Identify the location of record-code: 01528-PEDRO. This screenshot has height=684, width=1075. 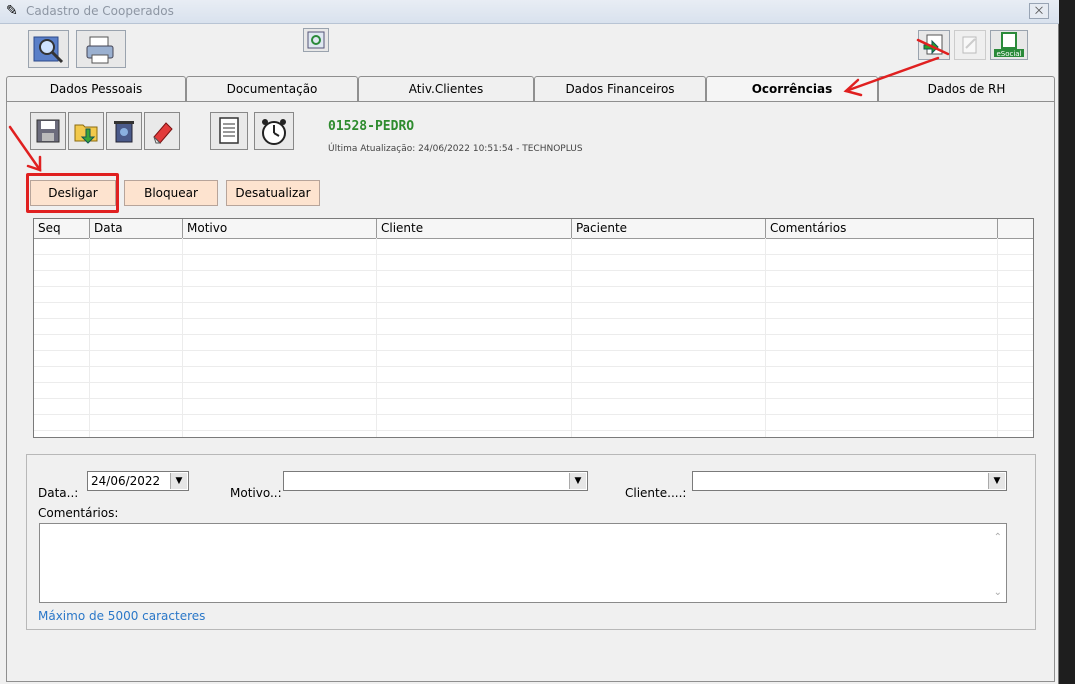
(371, 126).